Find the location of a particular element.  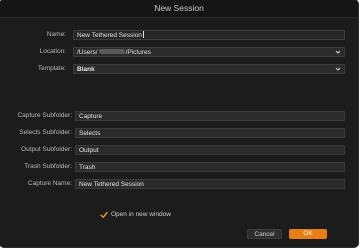

selects-subfolder-field: Selects is located at coordinates (210, 133).